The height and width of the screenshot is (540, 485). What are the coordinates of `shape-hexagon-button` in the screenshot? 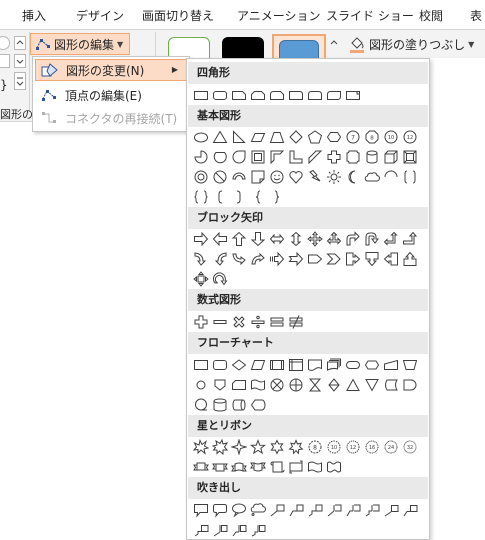 It's located at (333, 136).